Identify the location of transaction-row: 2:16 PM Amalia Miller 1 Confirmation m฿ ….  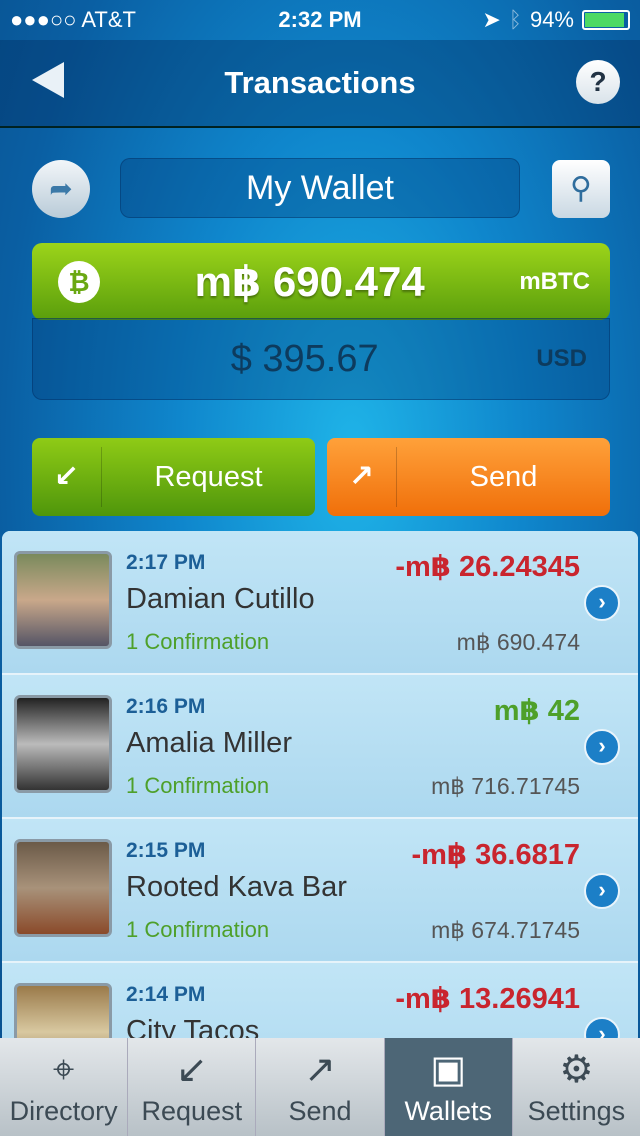
(320, 747).